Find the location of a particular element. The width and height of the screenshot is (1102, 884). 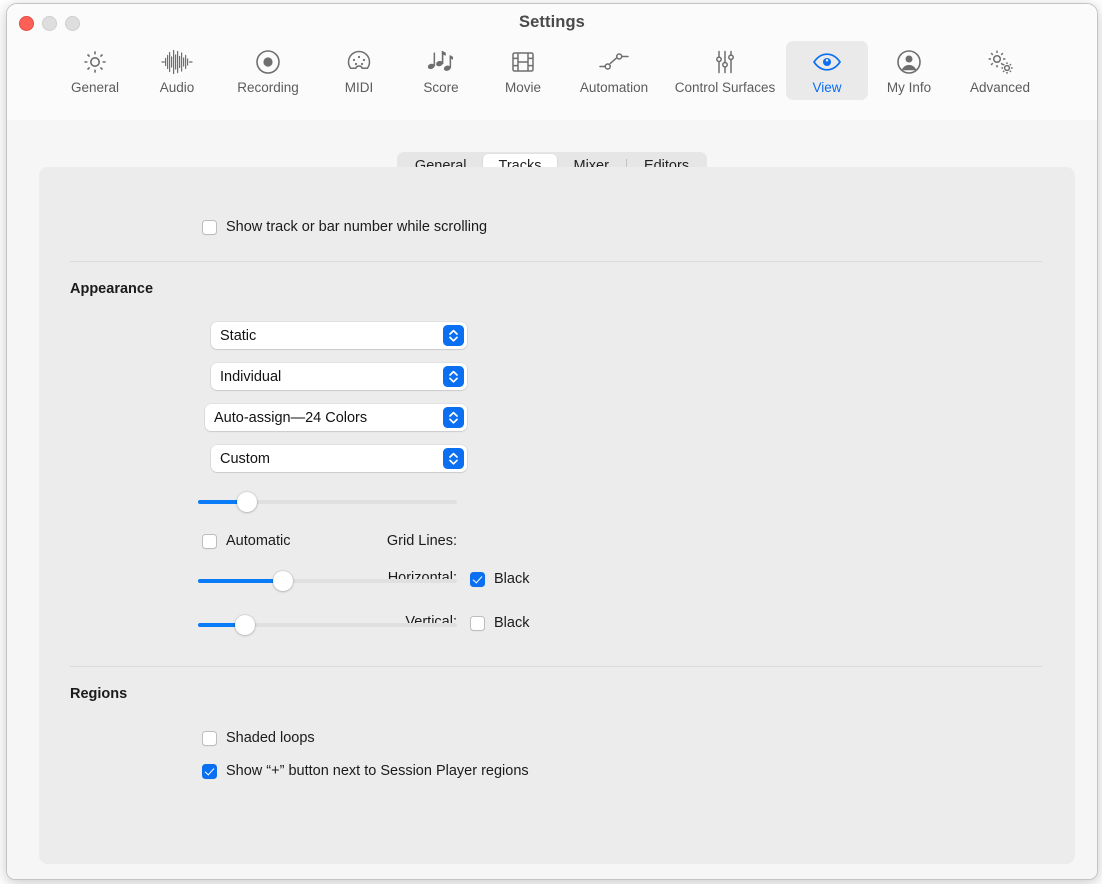

double-gear-icon is located at coordinates (1000, 62).